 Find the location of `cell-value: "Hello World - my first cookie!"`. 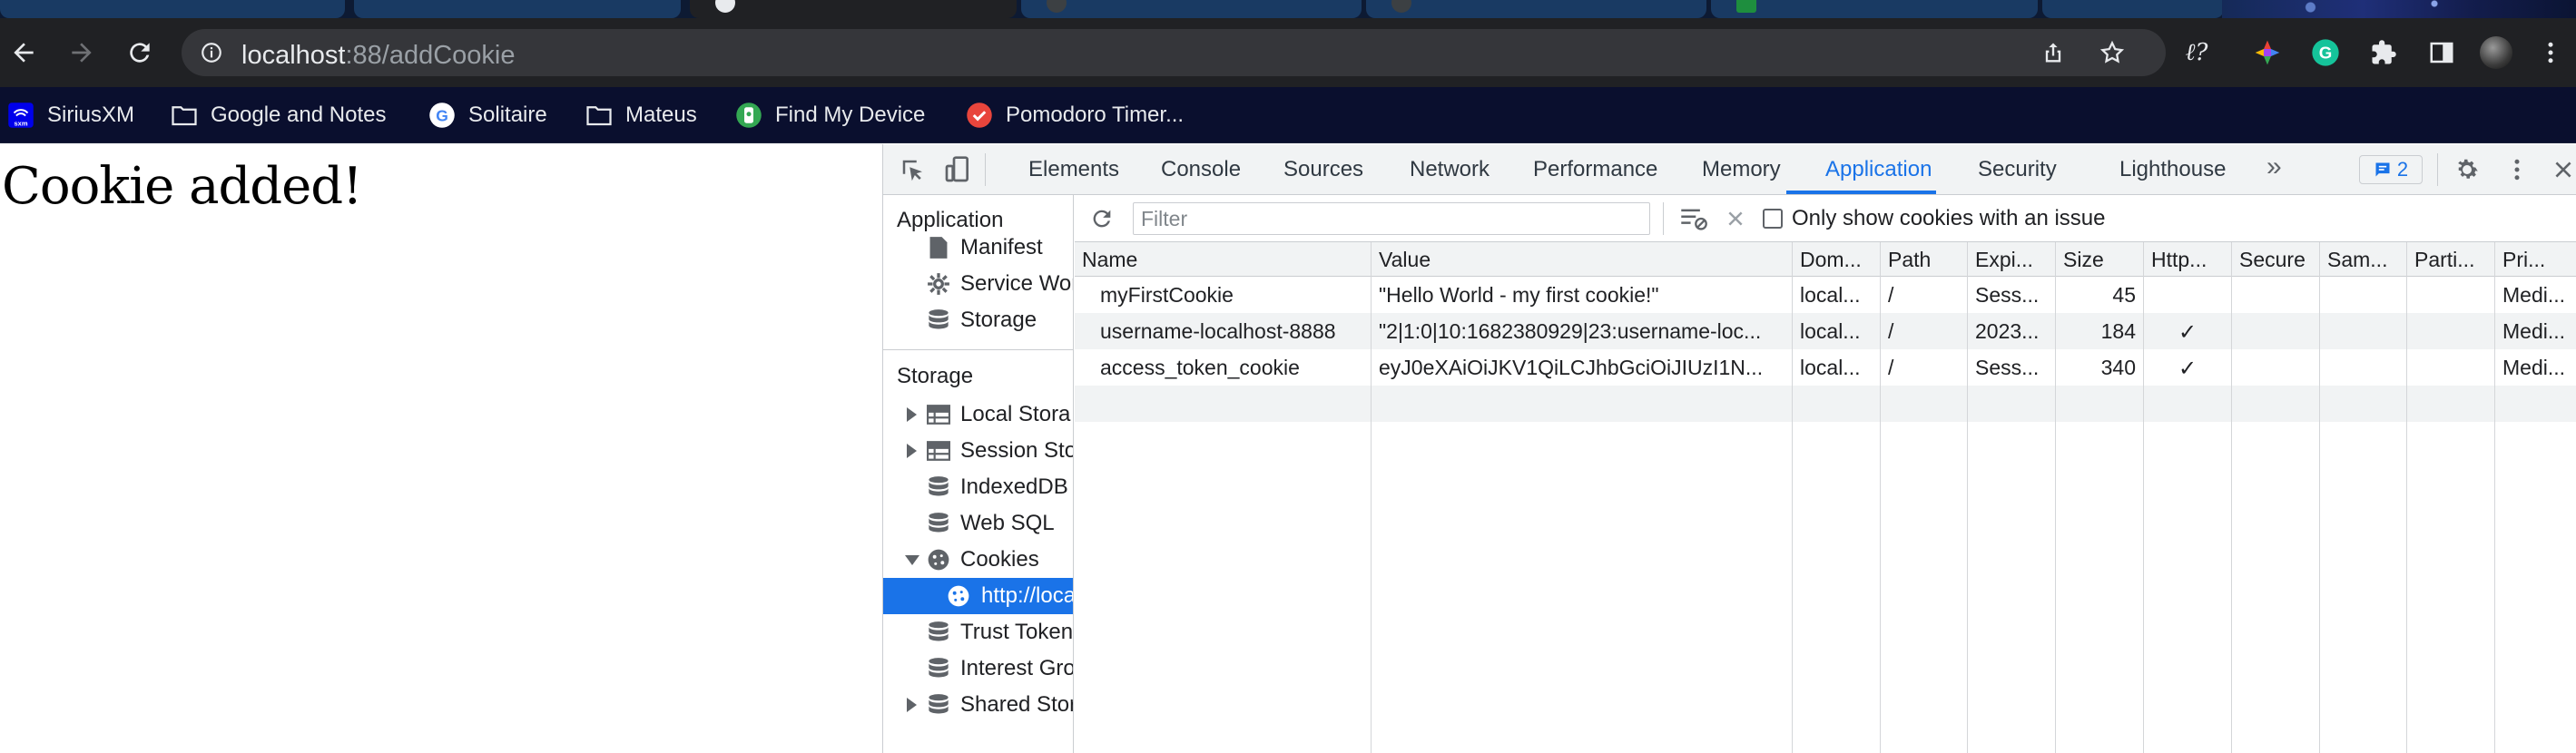

cell-value: "Hello World - my first cookie!" is located at coordinates (1519, 295).